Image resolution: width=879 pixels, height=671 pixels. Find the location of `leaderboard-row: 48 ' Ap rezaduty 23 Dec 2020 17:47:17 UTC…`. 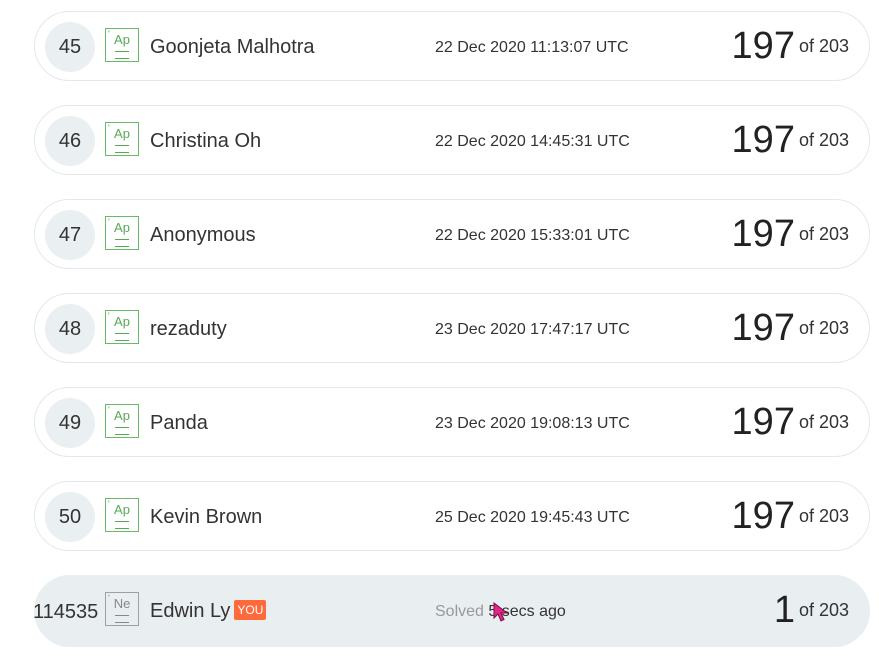

leaderboard-row: 48 ' Ap rezaduty 23 Dec 2020 17:47:17 UTC… is located at coordinates (452, 328).